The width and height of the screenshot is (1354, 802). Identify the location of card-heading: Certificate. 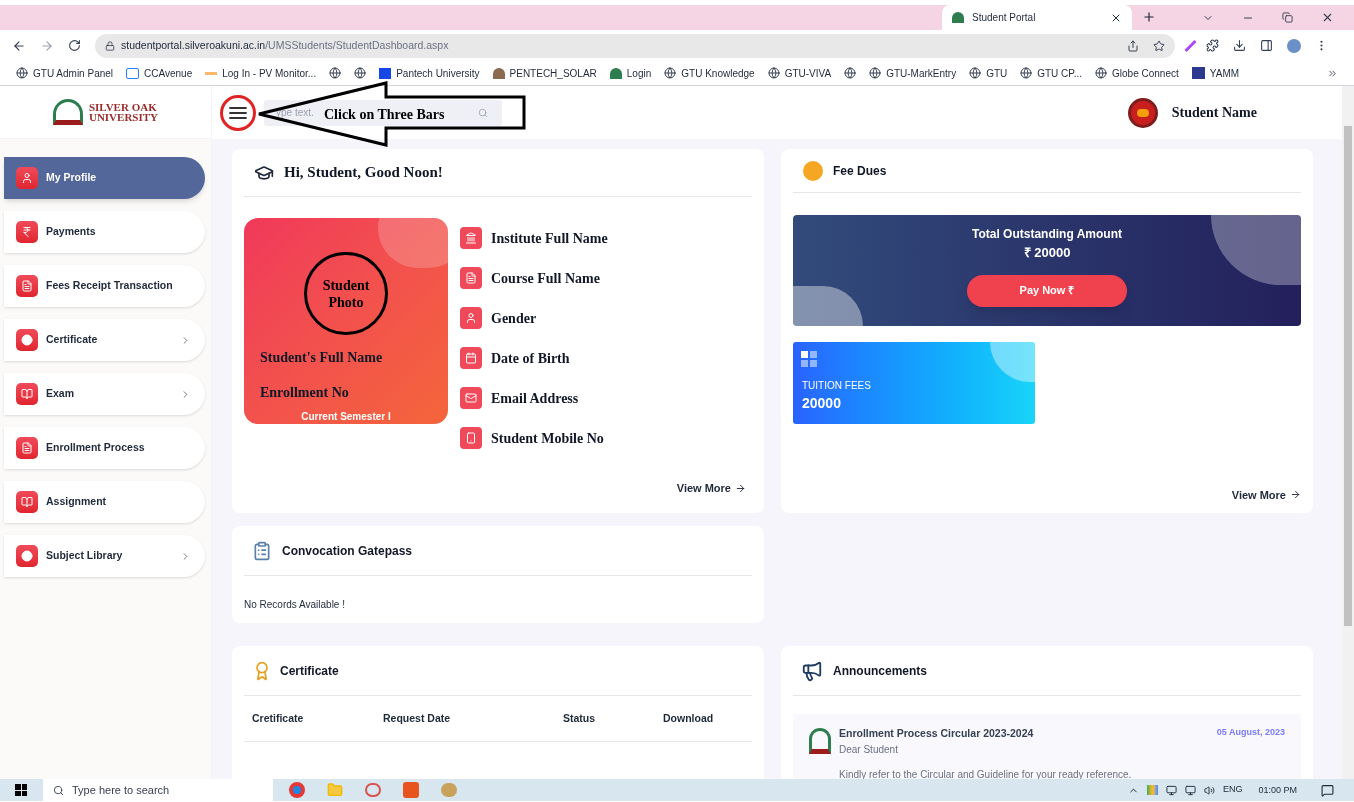
(309, 671).